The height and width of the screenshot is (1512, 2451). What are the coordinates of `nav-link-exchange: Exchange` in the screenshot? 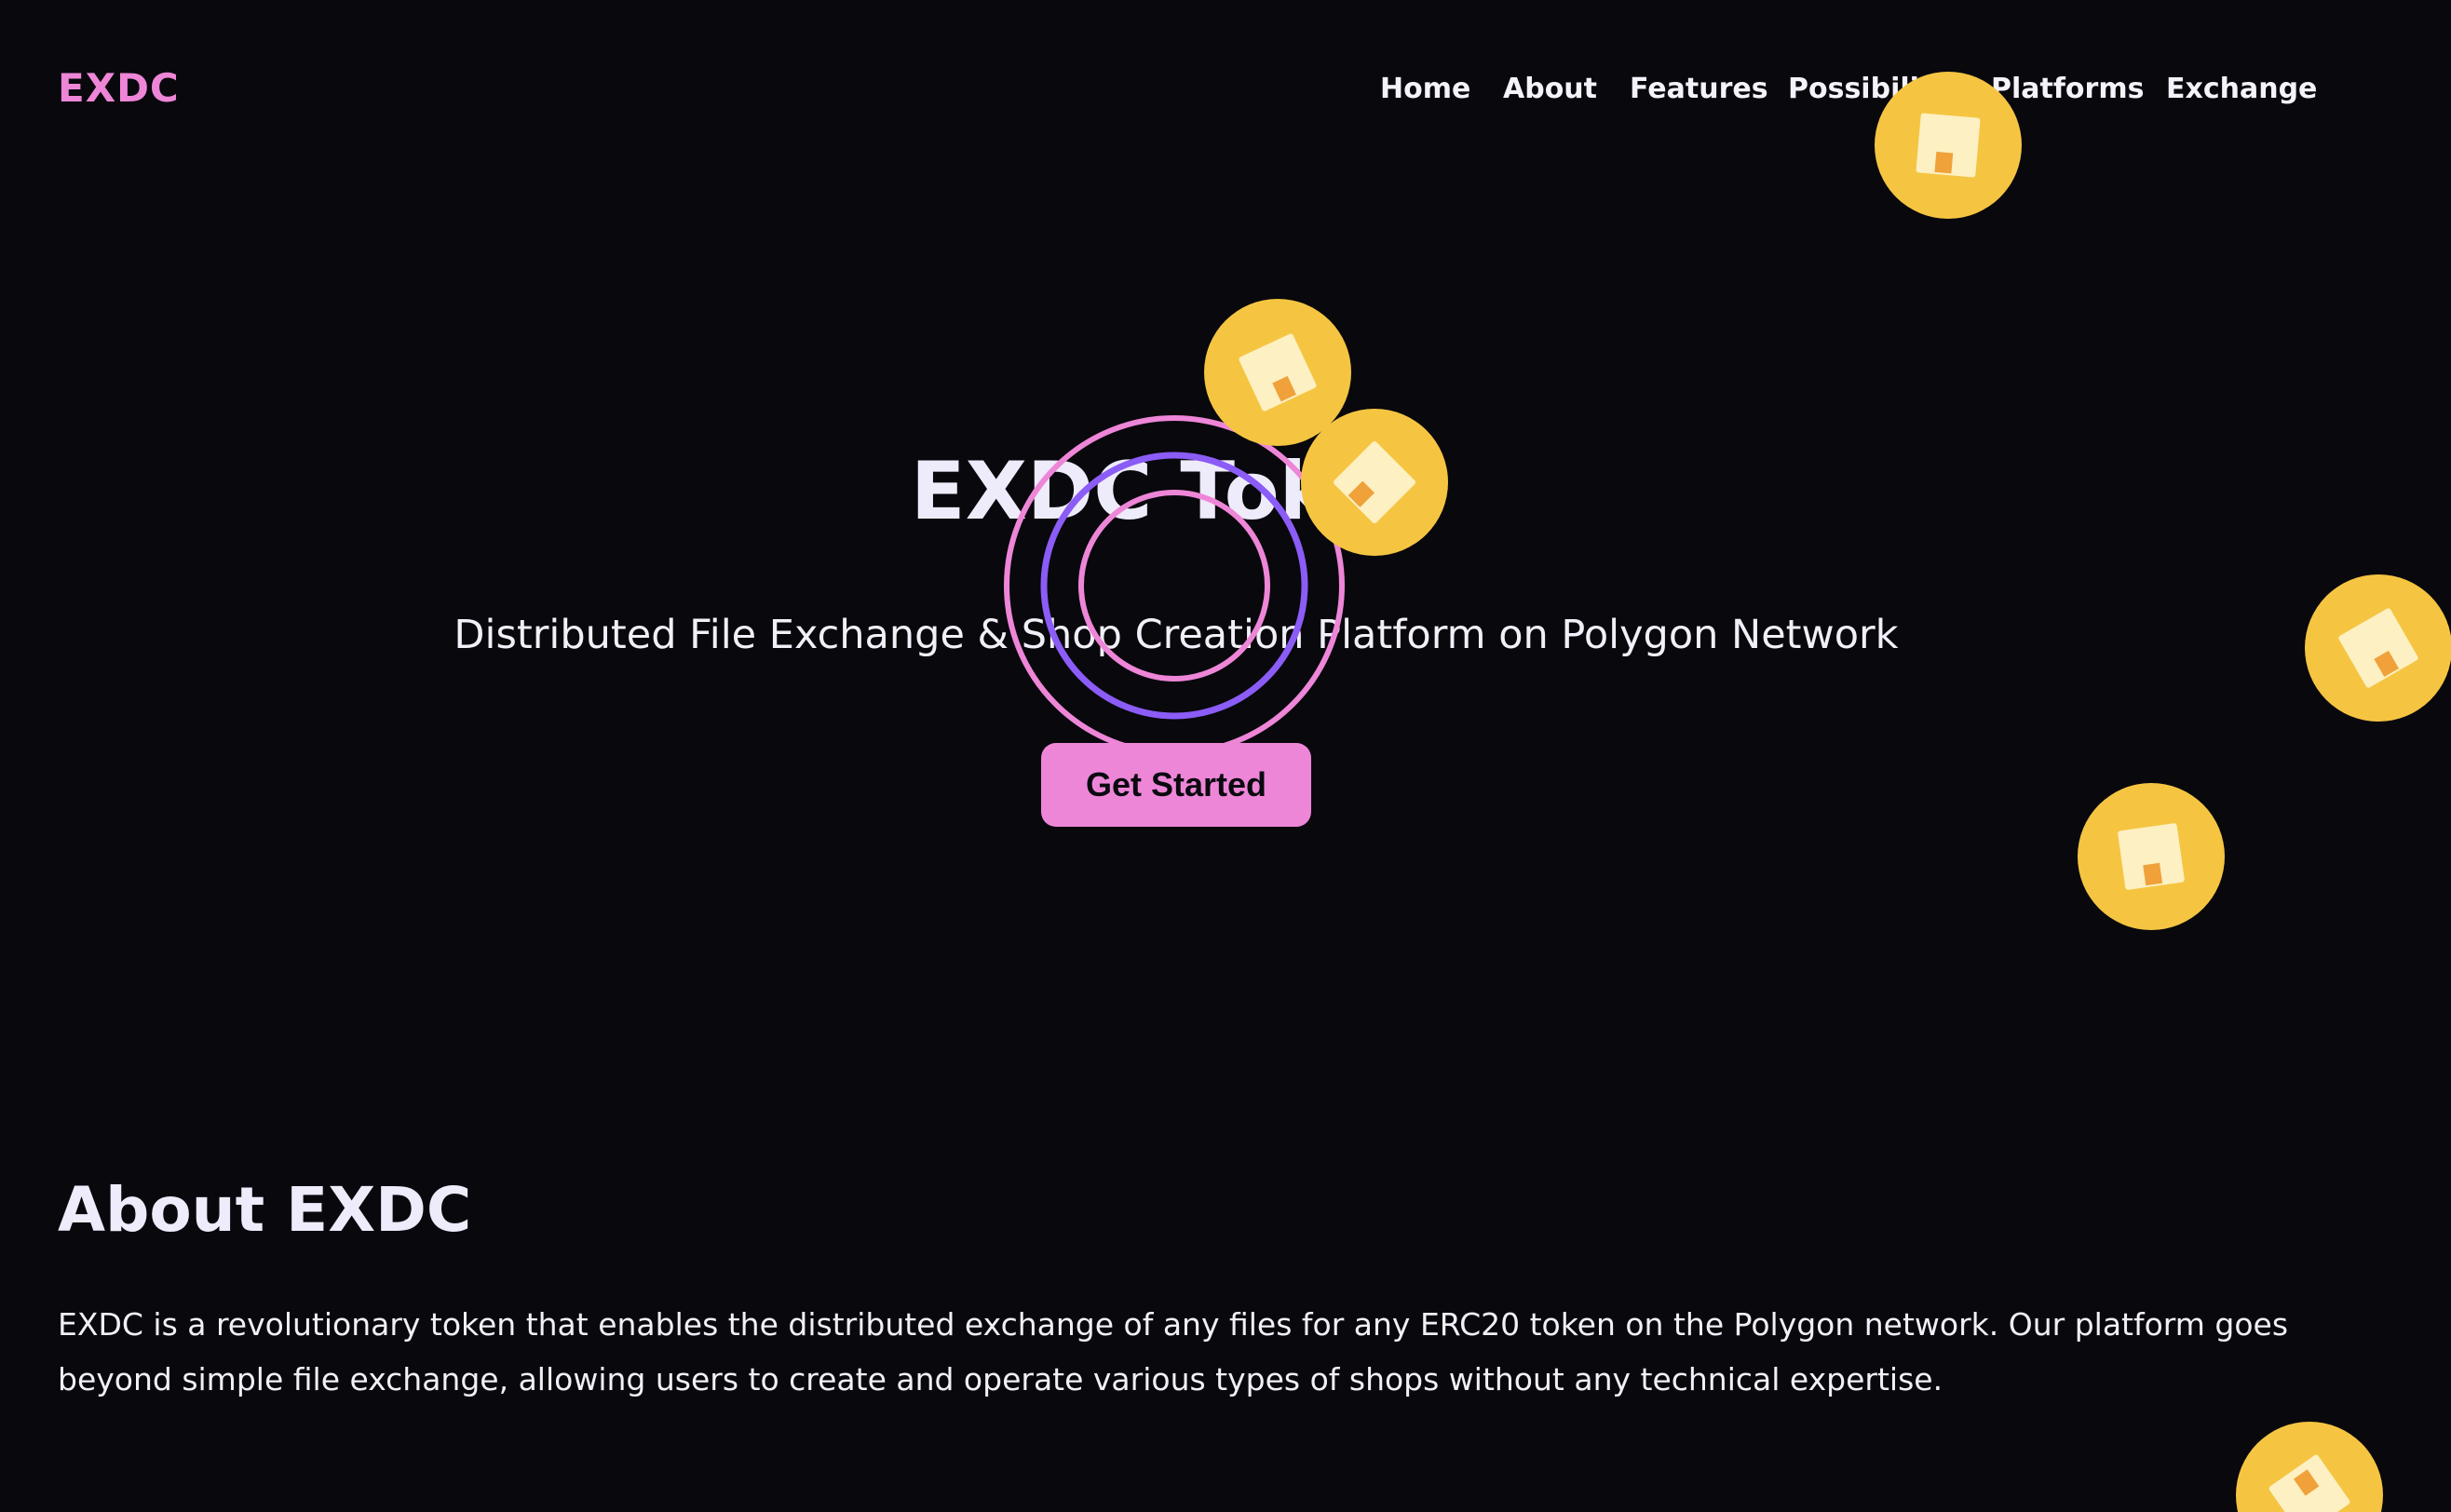 It's located at (2241, 89).